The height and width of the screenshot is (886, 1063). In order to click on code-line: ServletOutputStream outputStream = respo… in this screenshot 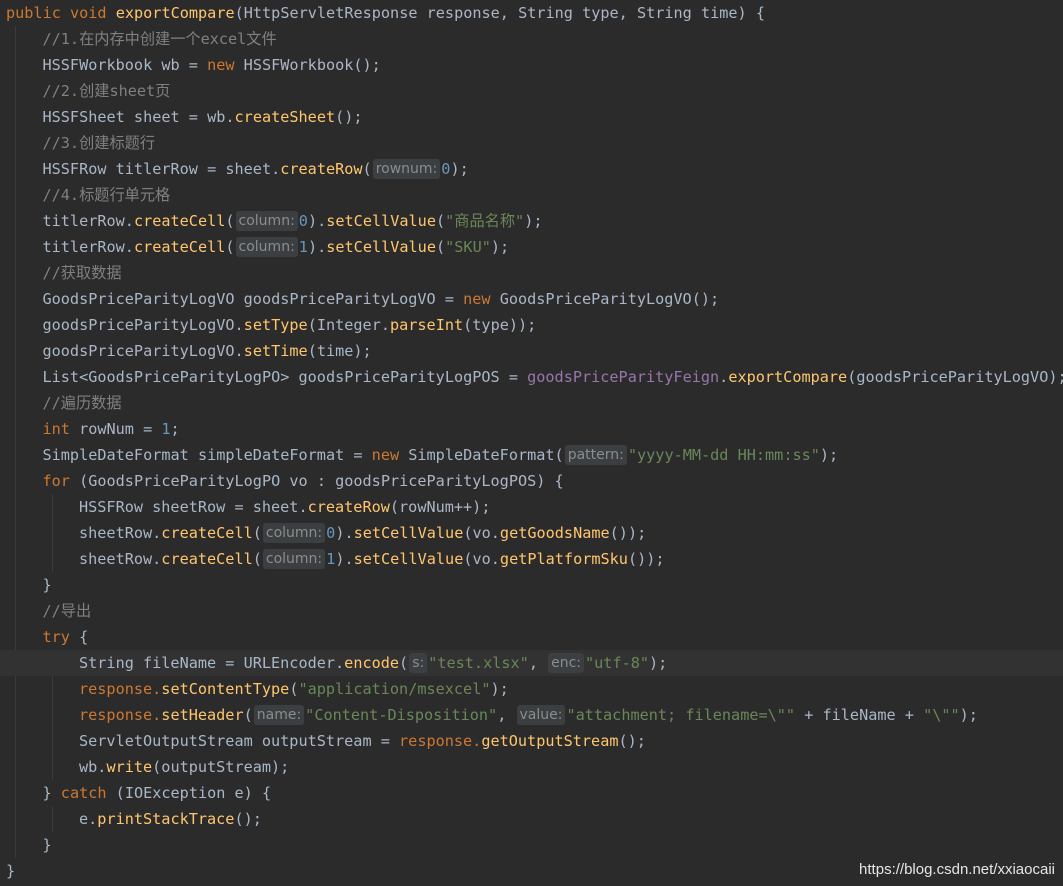, I will do `click(362, 741)`.